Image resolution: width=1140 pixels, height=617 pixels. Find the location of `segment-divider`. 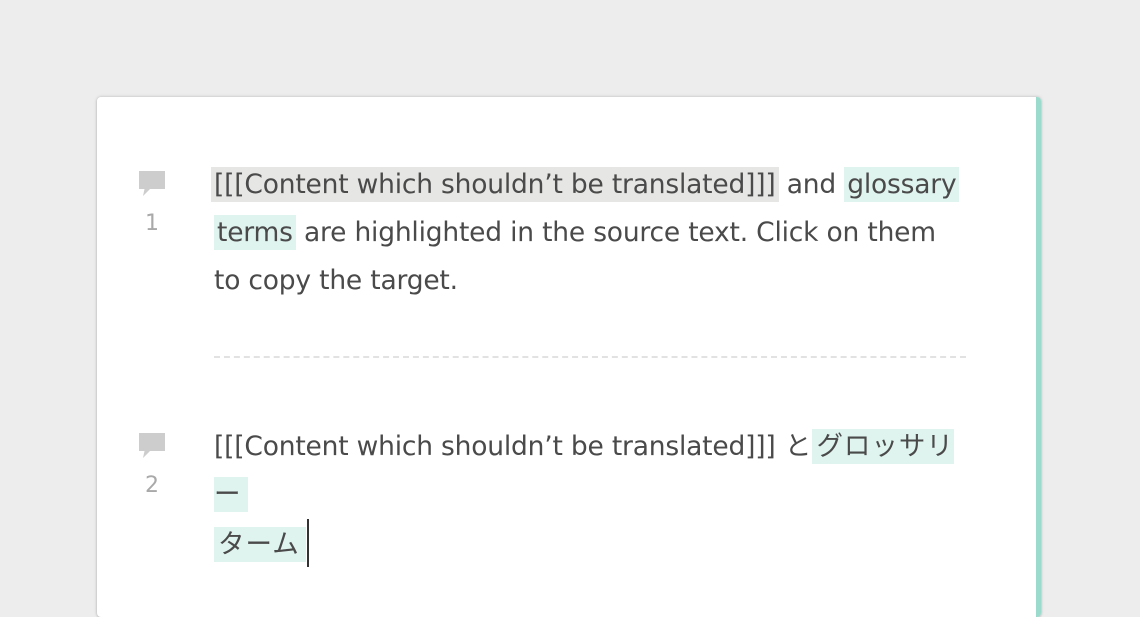

segment-divider is located at coordinates (590, 357).